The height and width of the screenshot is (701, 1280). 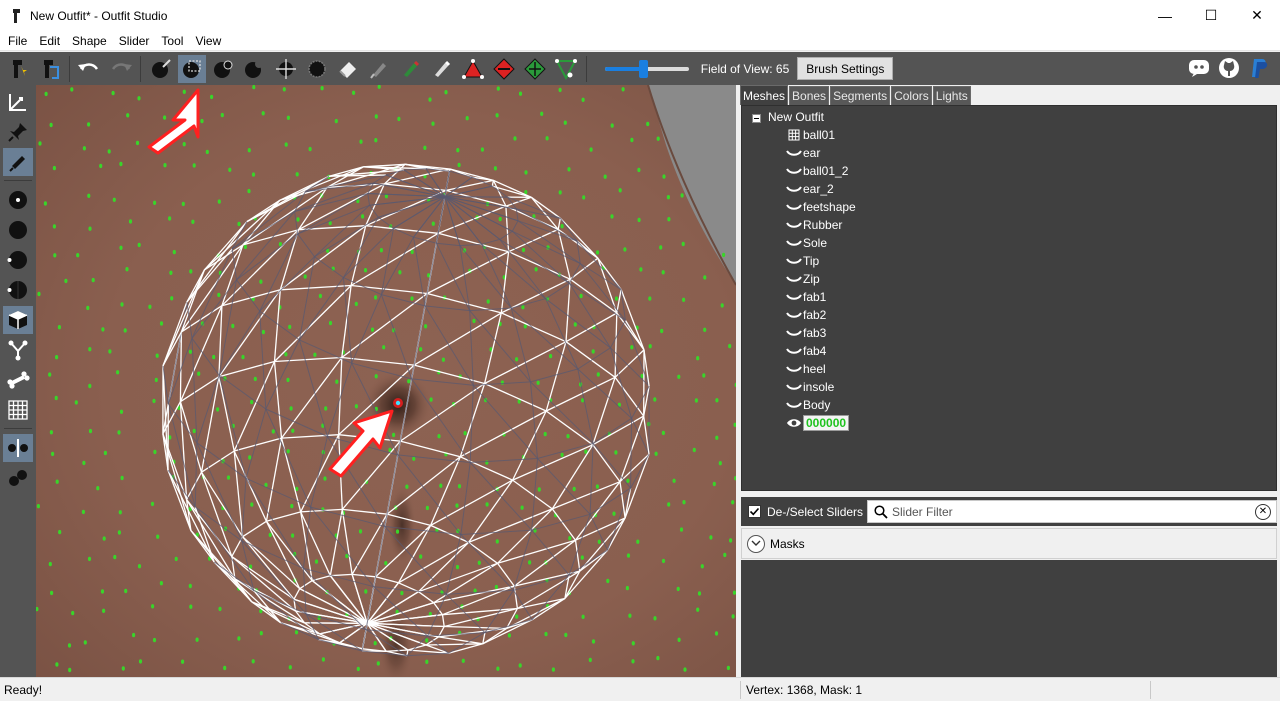 What do you see at coordinates (18, 350) in the screenshot?
I see `bone-node-icon` at bounding box center [18, 350].